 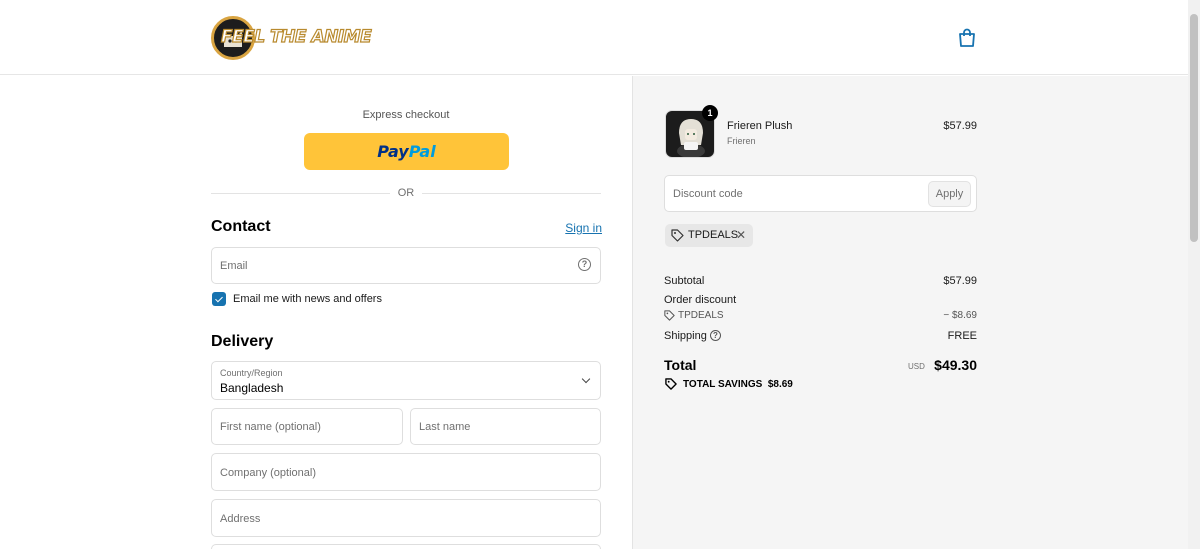 I want to click on checkmark-icon, so click(x=219, y=298).